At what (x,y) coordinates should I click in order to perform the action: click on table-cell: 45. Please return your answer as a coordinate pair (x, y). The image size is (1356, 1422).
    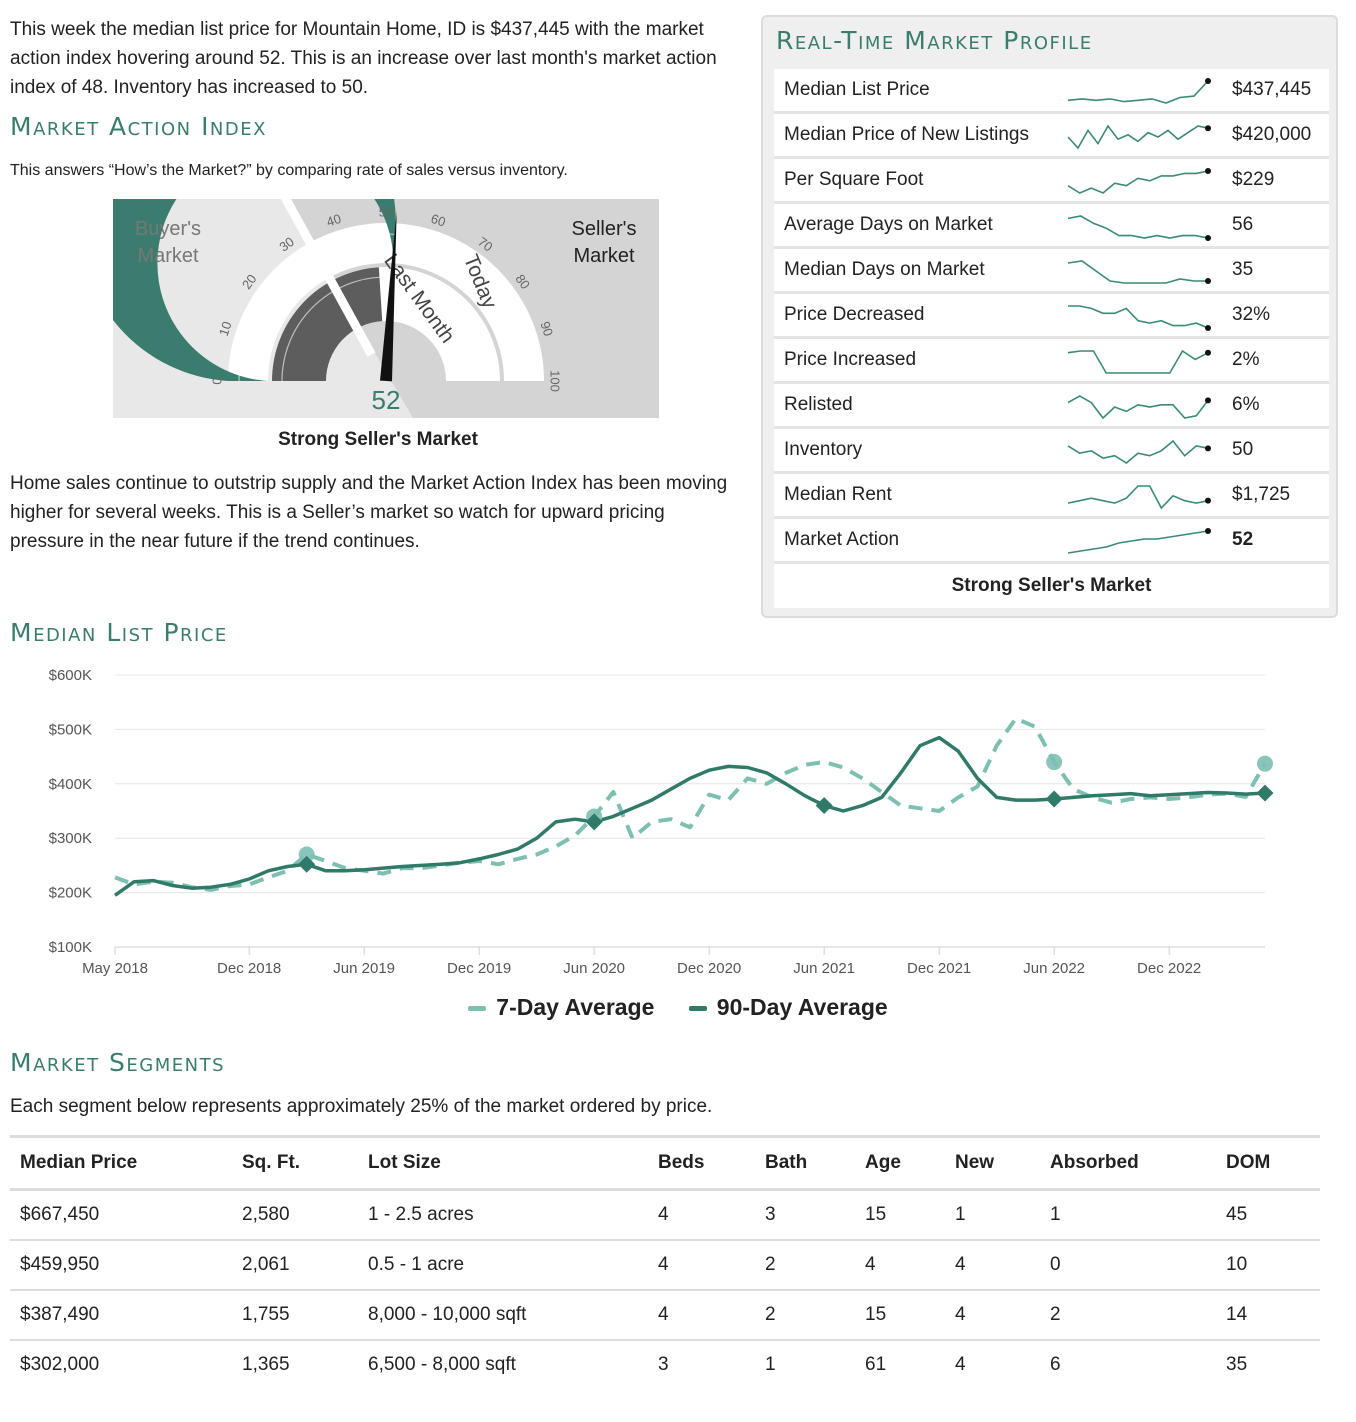
    Looking at the image, I should click on (1268, 1215).